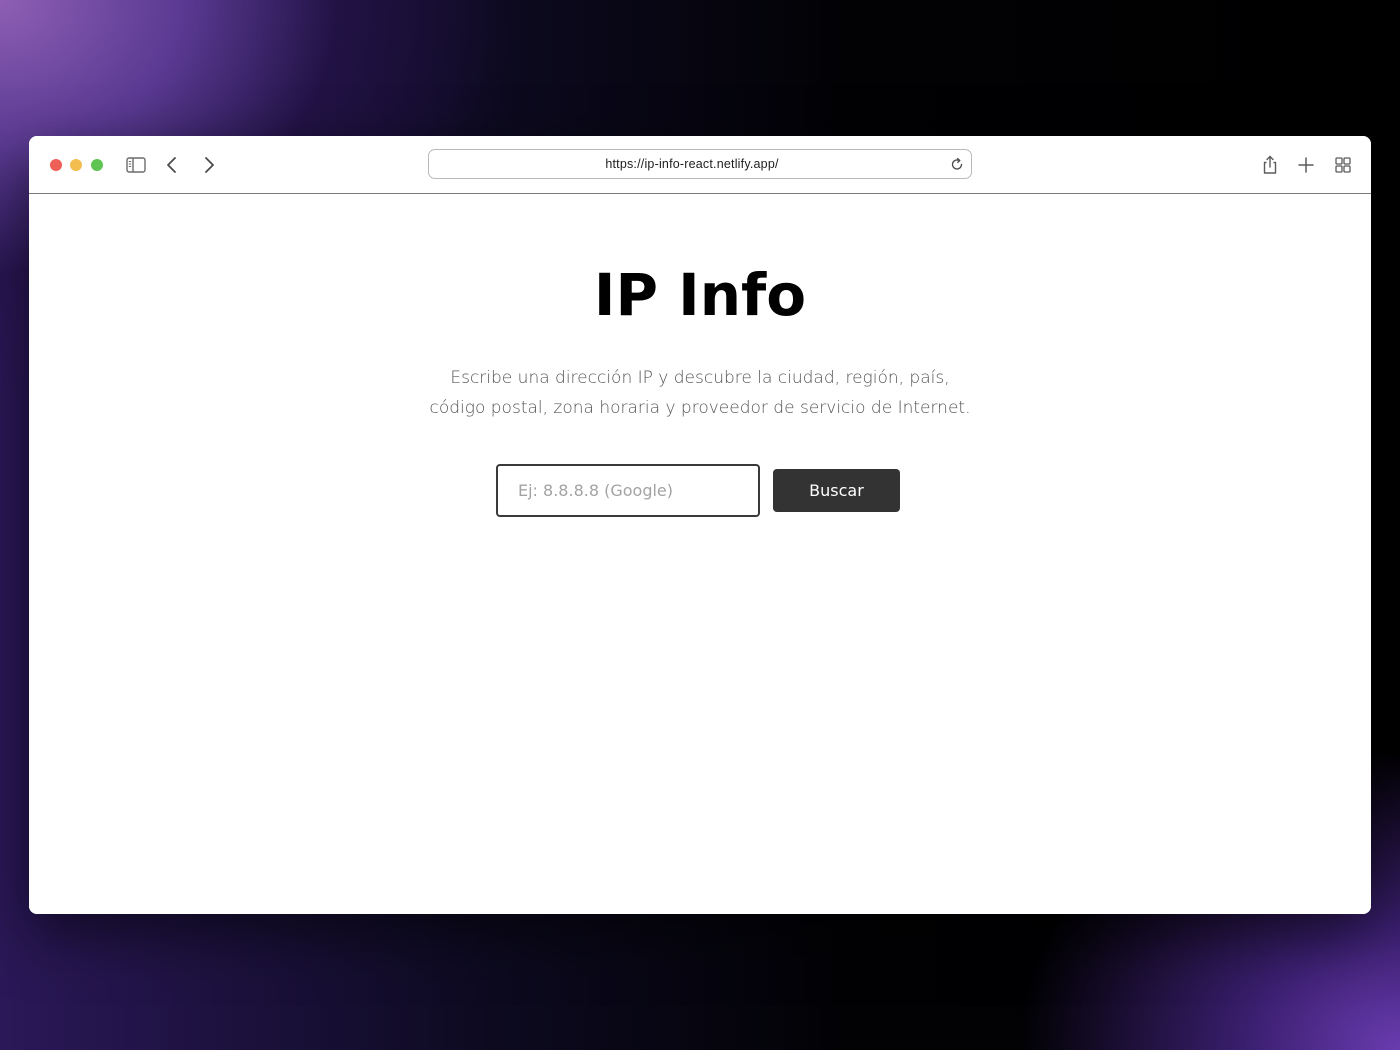 The width and height of the screenshot is (1400, 1050). What do you see at coordinates (1270, 165) in the screenshot?
I see `share-icon` at bounding box center [1270, 165].